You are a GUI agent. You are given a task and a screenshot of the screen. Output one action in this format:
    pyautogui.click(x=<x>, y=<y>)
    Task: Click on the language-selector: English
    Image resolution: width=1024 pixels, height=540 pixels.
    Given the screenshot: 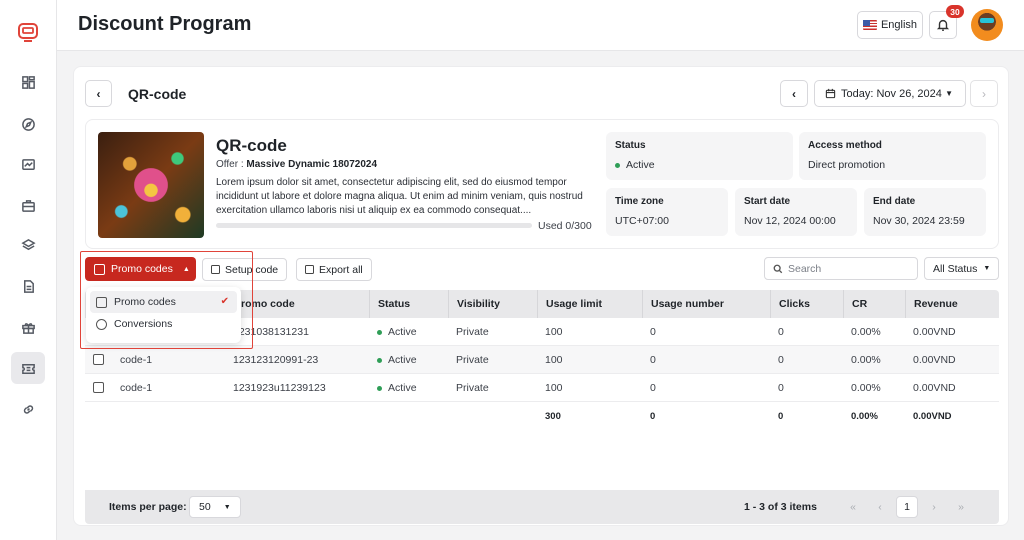 What is the action you would take?
    pyautogui.click(x=890, y=25)
    